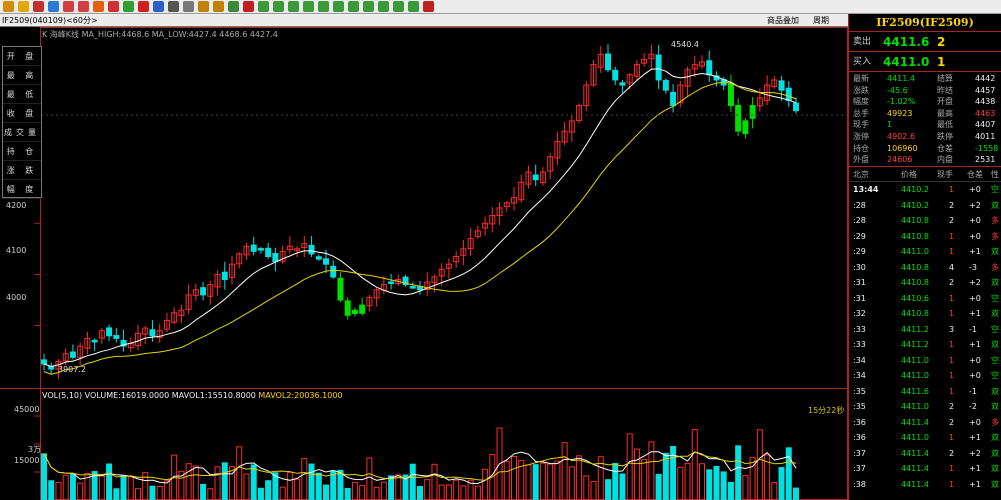 This screenshot has width=1001, height=500. I want to click on menu-item-low: 最 低, so click(22, 94).